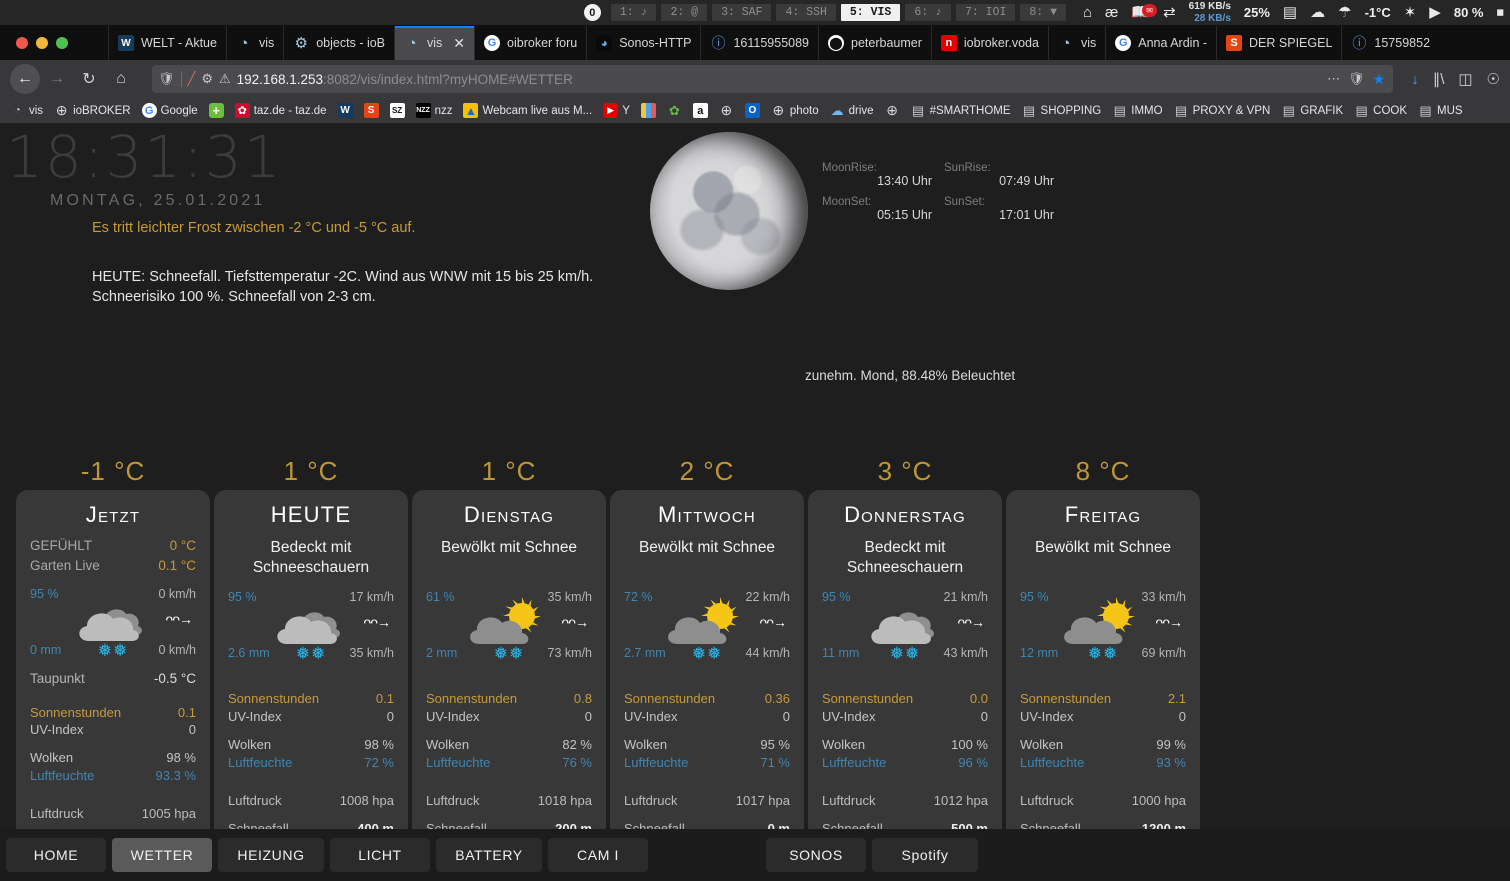 The height and width of the screenshot is (881, 1510). I want to click on bookmark-item: NZZ nzz, so click(434, 110).